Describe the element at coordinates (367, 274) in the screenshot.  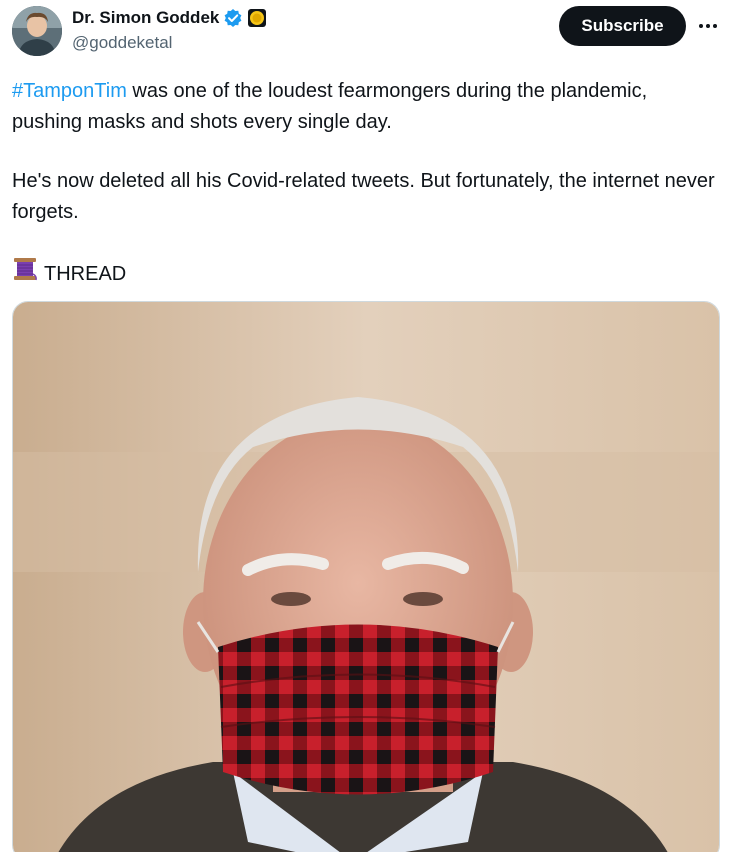
I see `thread-label-row: THREAD` at that location.